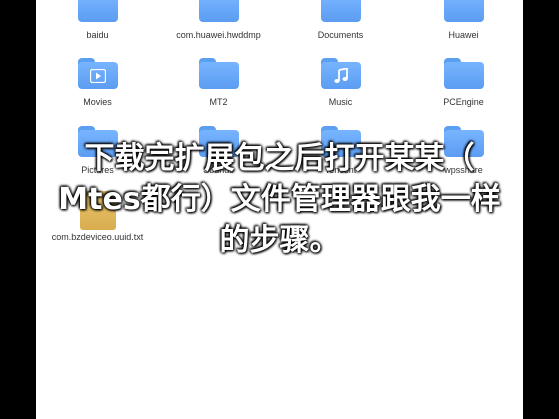 Image resolution: width=559 pixels, height=419 pixels. I want to click on play-icon, so click(98, 75).